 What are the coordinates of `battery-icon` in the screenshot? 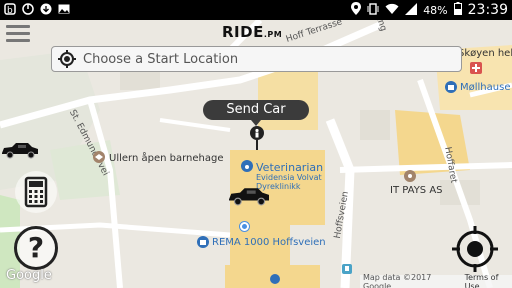 It's located at (457, 10).